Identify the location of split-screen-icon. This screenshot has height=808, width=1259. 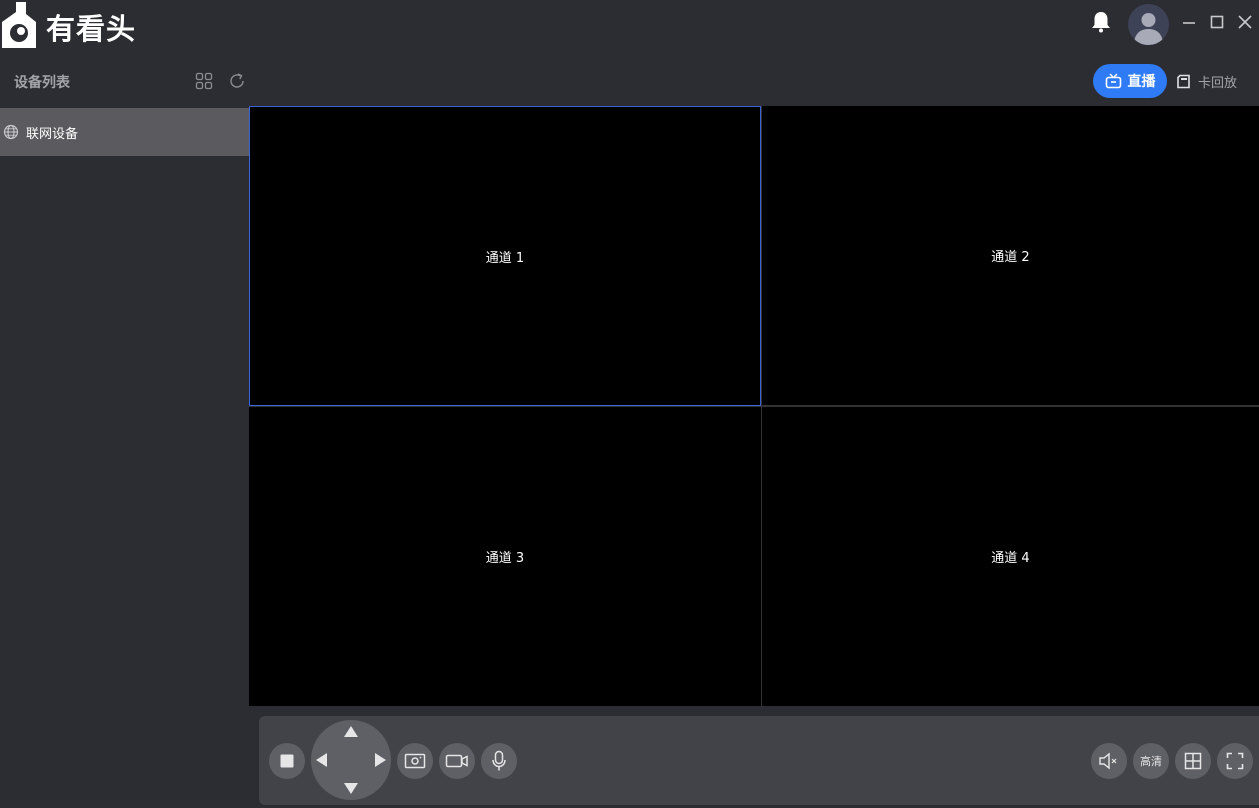
(1193, 761).